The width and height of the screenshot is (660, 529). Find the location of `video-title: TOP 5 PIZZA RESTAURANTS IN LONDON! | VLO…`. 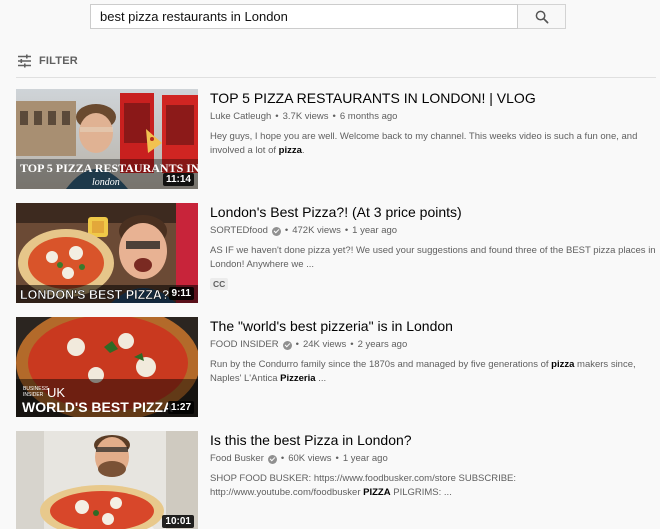

video-title: TOP 5 PIZZA RESTAURANTS IN LONDON! | VLO… is located at coordinates (433, 98).